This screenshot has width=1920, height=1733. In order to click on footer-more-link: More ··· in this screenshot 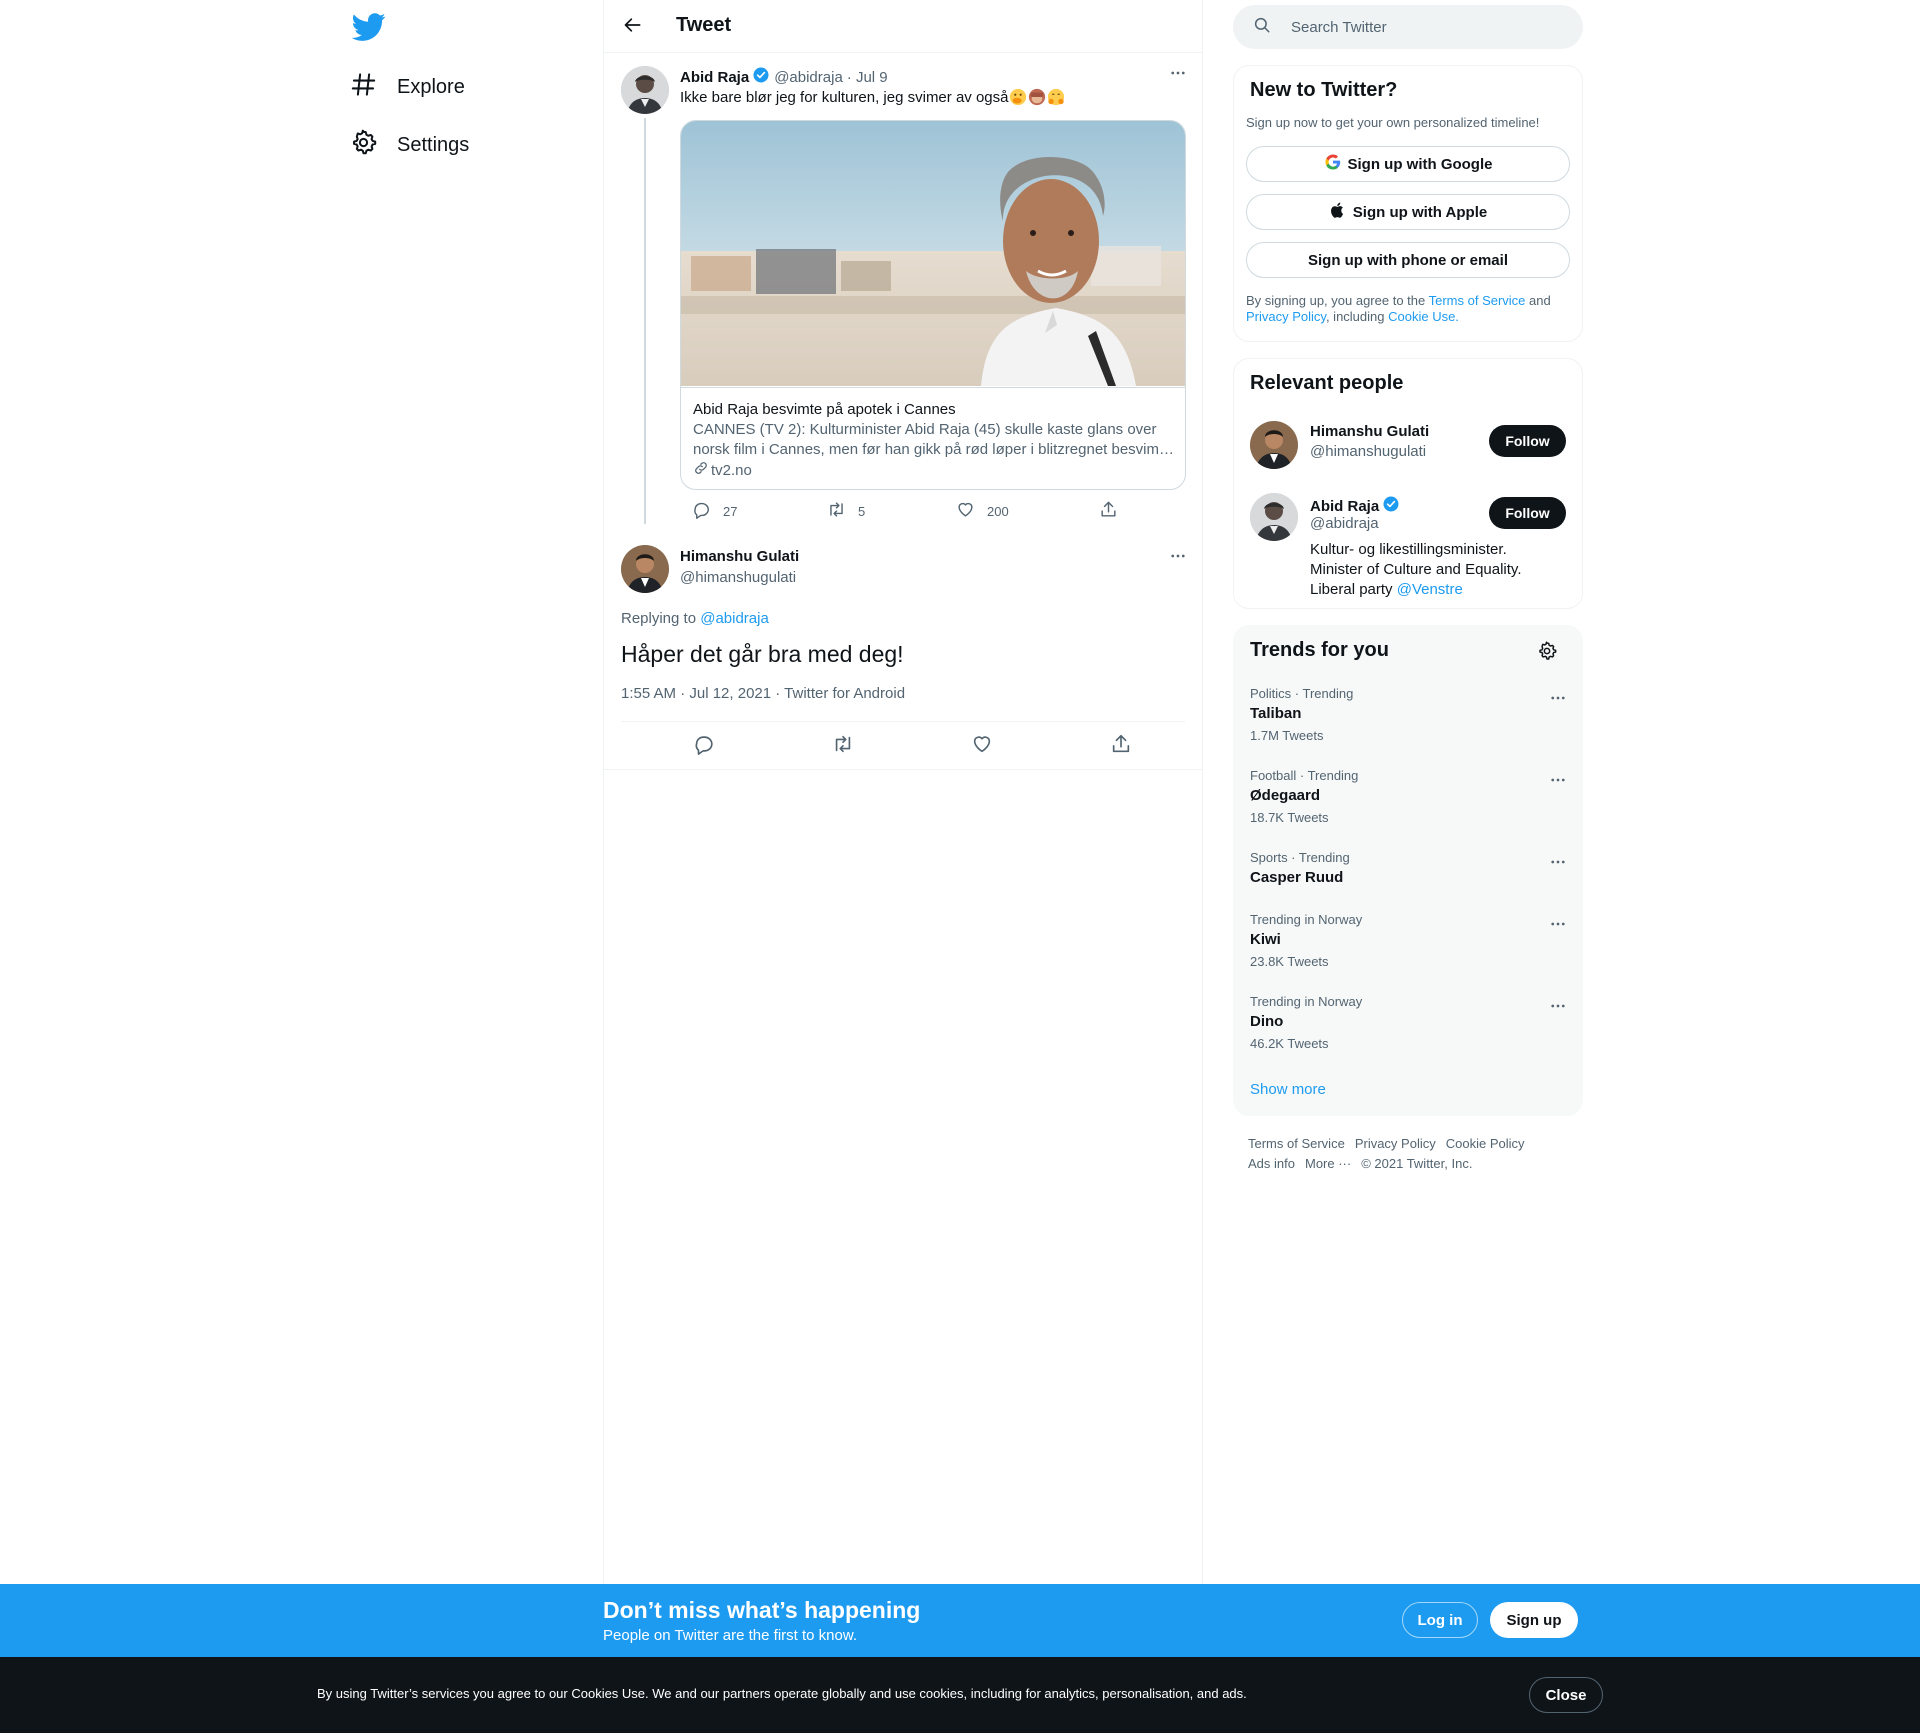, I will do `click(1328, 1163)`.